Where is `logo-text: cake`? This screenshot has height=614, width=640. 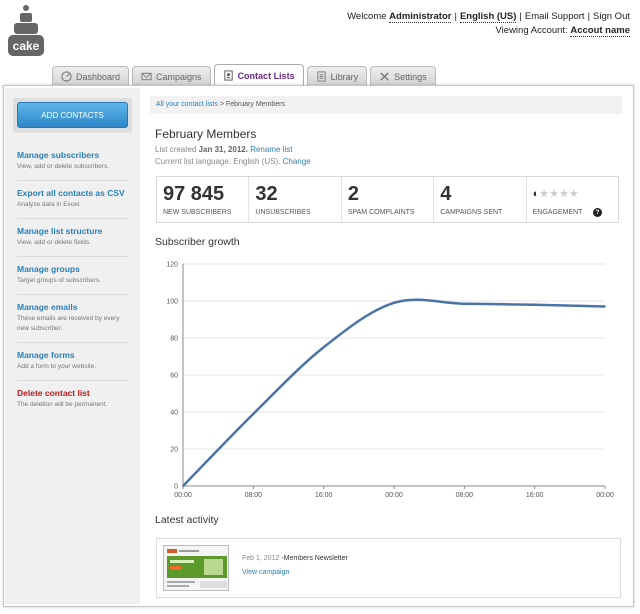 logo-text: cake is located at coordinates (26, 46).